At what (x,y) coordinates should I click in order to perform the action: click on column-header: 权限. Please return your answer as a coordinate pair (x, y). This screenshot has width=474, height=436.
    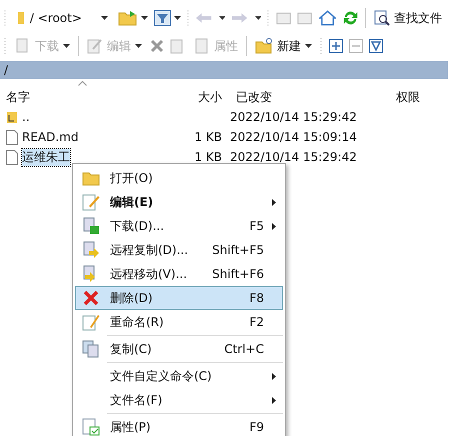
    Looking at the image, I should click on (419, 97).